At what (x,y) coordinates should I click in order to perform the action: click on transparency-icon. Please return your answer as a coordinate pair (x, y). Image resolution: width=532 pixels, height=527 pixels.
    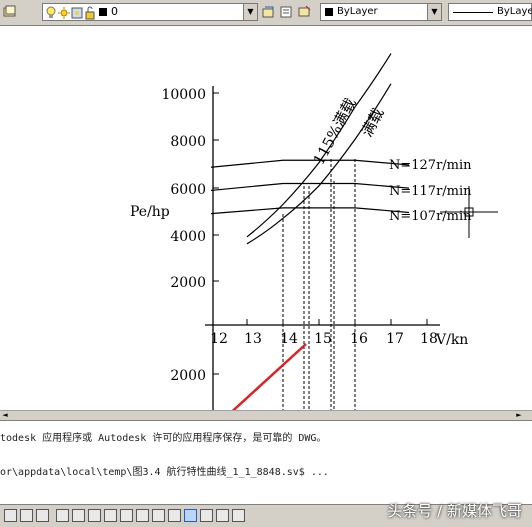
    Looking at the image, I should click on (190, 515).